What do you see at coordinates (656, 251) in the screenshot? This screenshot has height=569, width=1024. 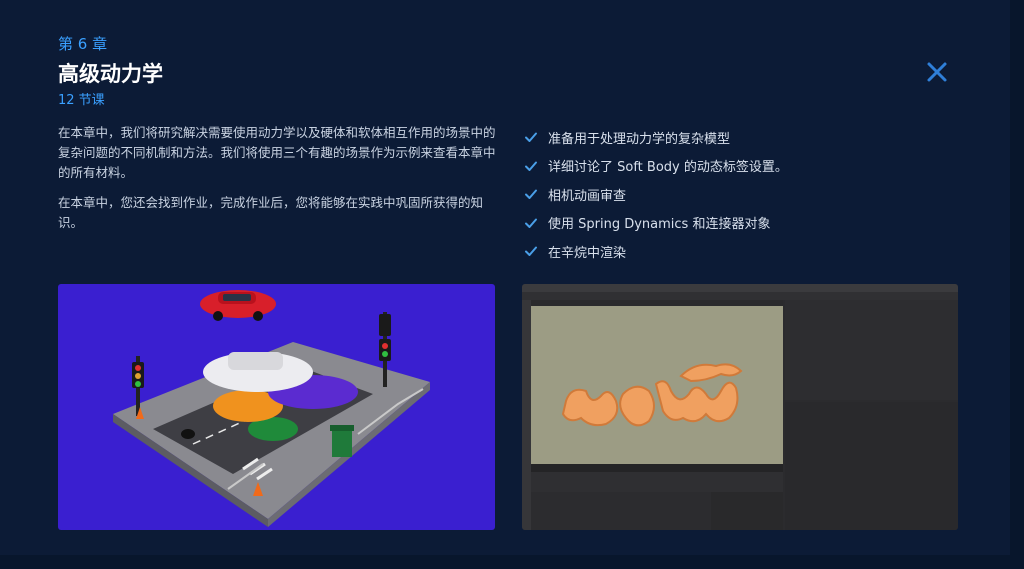 I see `feature-item: 在辛烷中渲染` at bounding box center [656, 251].